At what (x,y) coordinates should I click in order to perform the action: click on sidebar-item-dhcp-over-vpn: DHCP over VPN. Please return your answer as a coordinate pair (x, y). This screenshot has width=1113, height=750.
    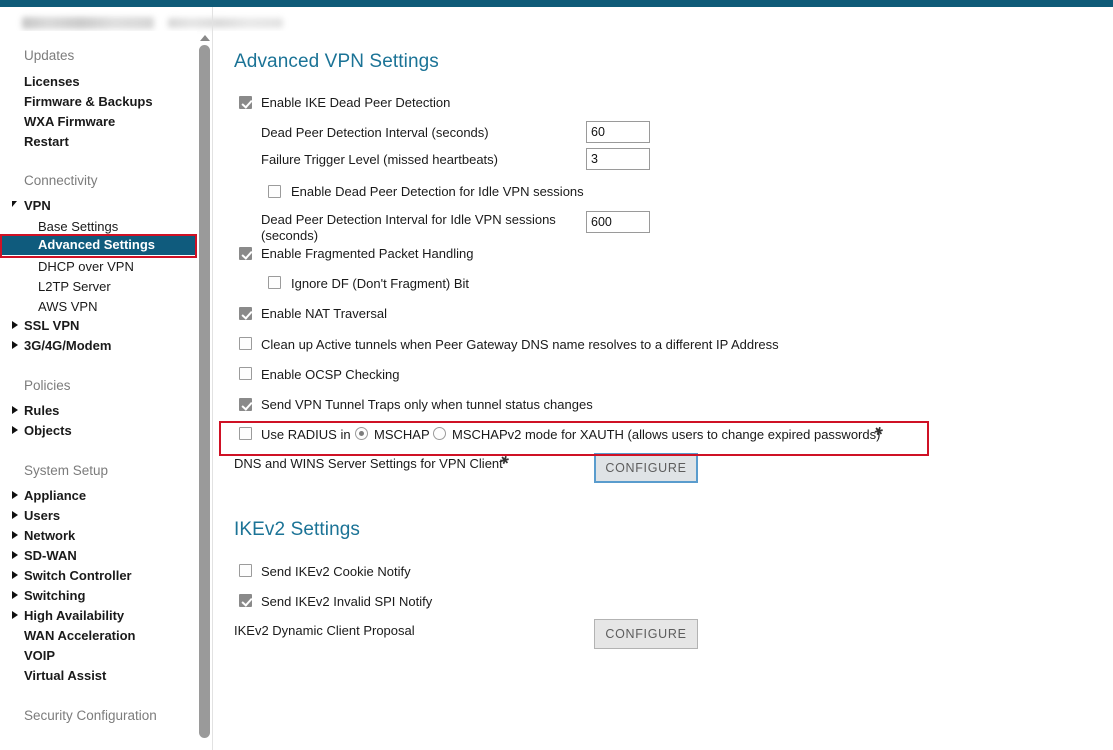
    Looking at the image, I should click on (86, 266).